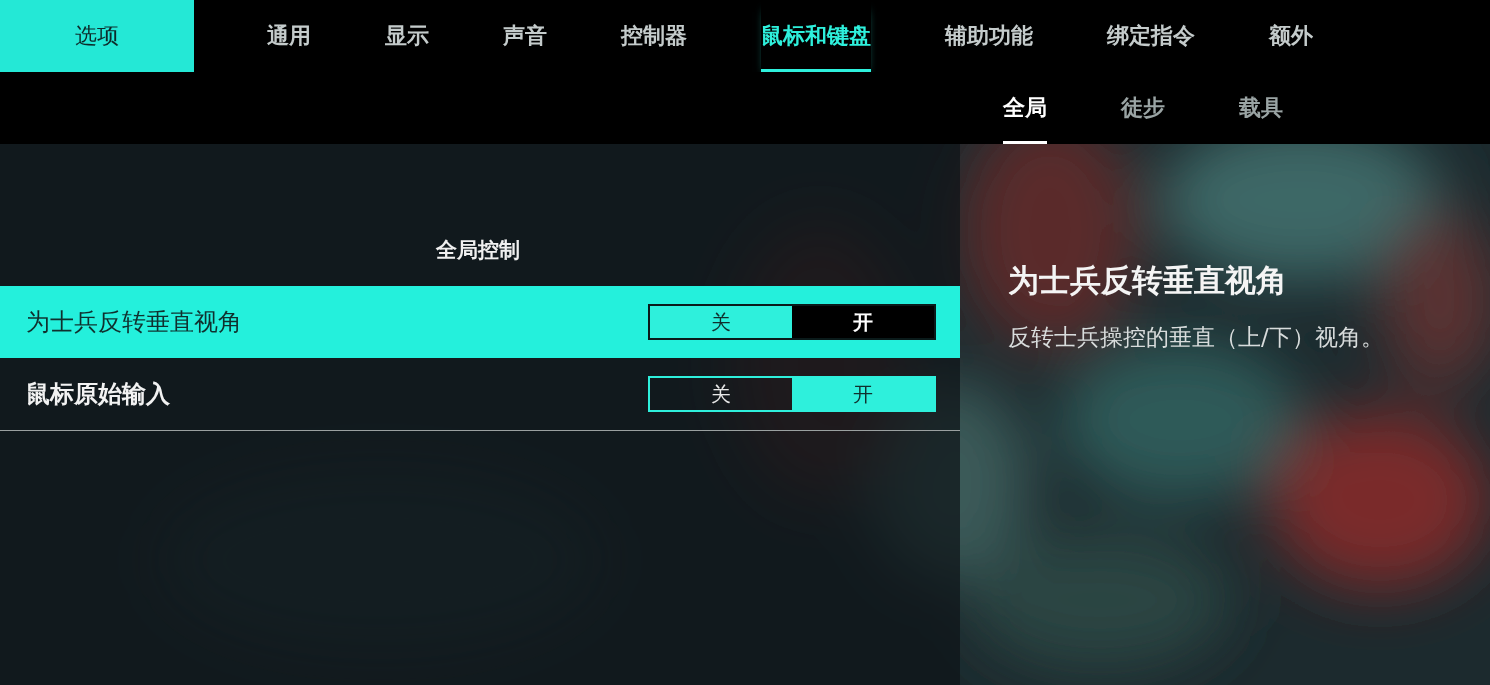 This screenshot has width=1490, height=685. Describe the element at coordinates (407, 36) in the screenshot. I see `nav-tab: 显示` at that location.